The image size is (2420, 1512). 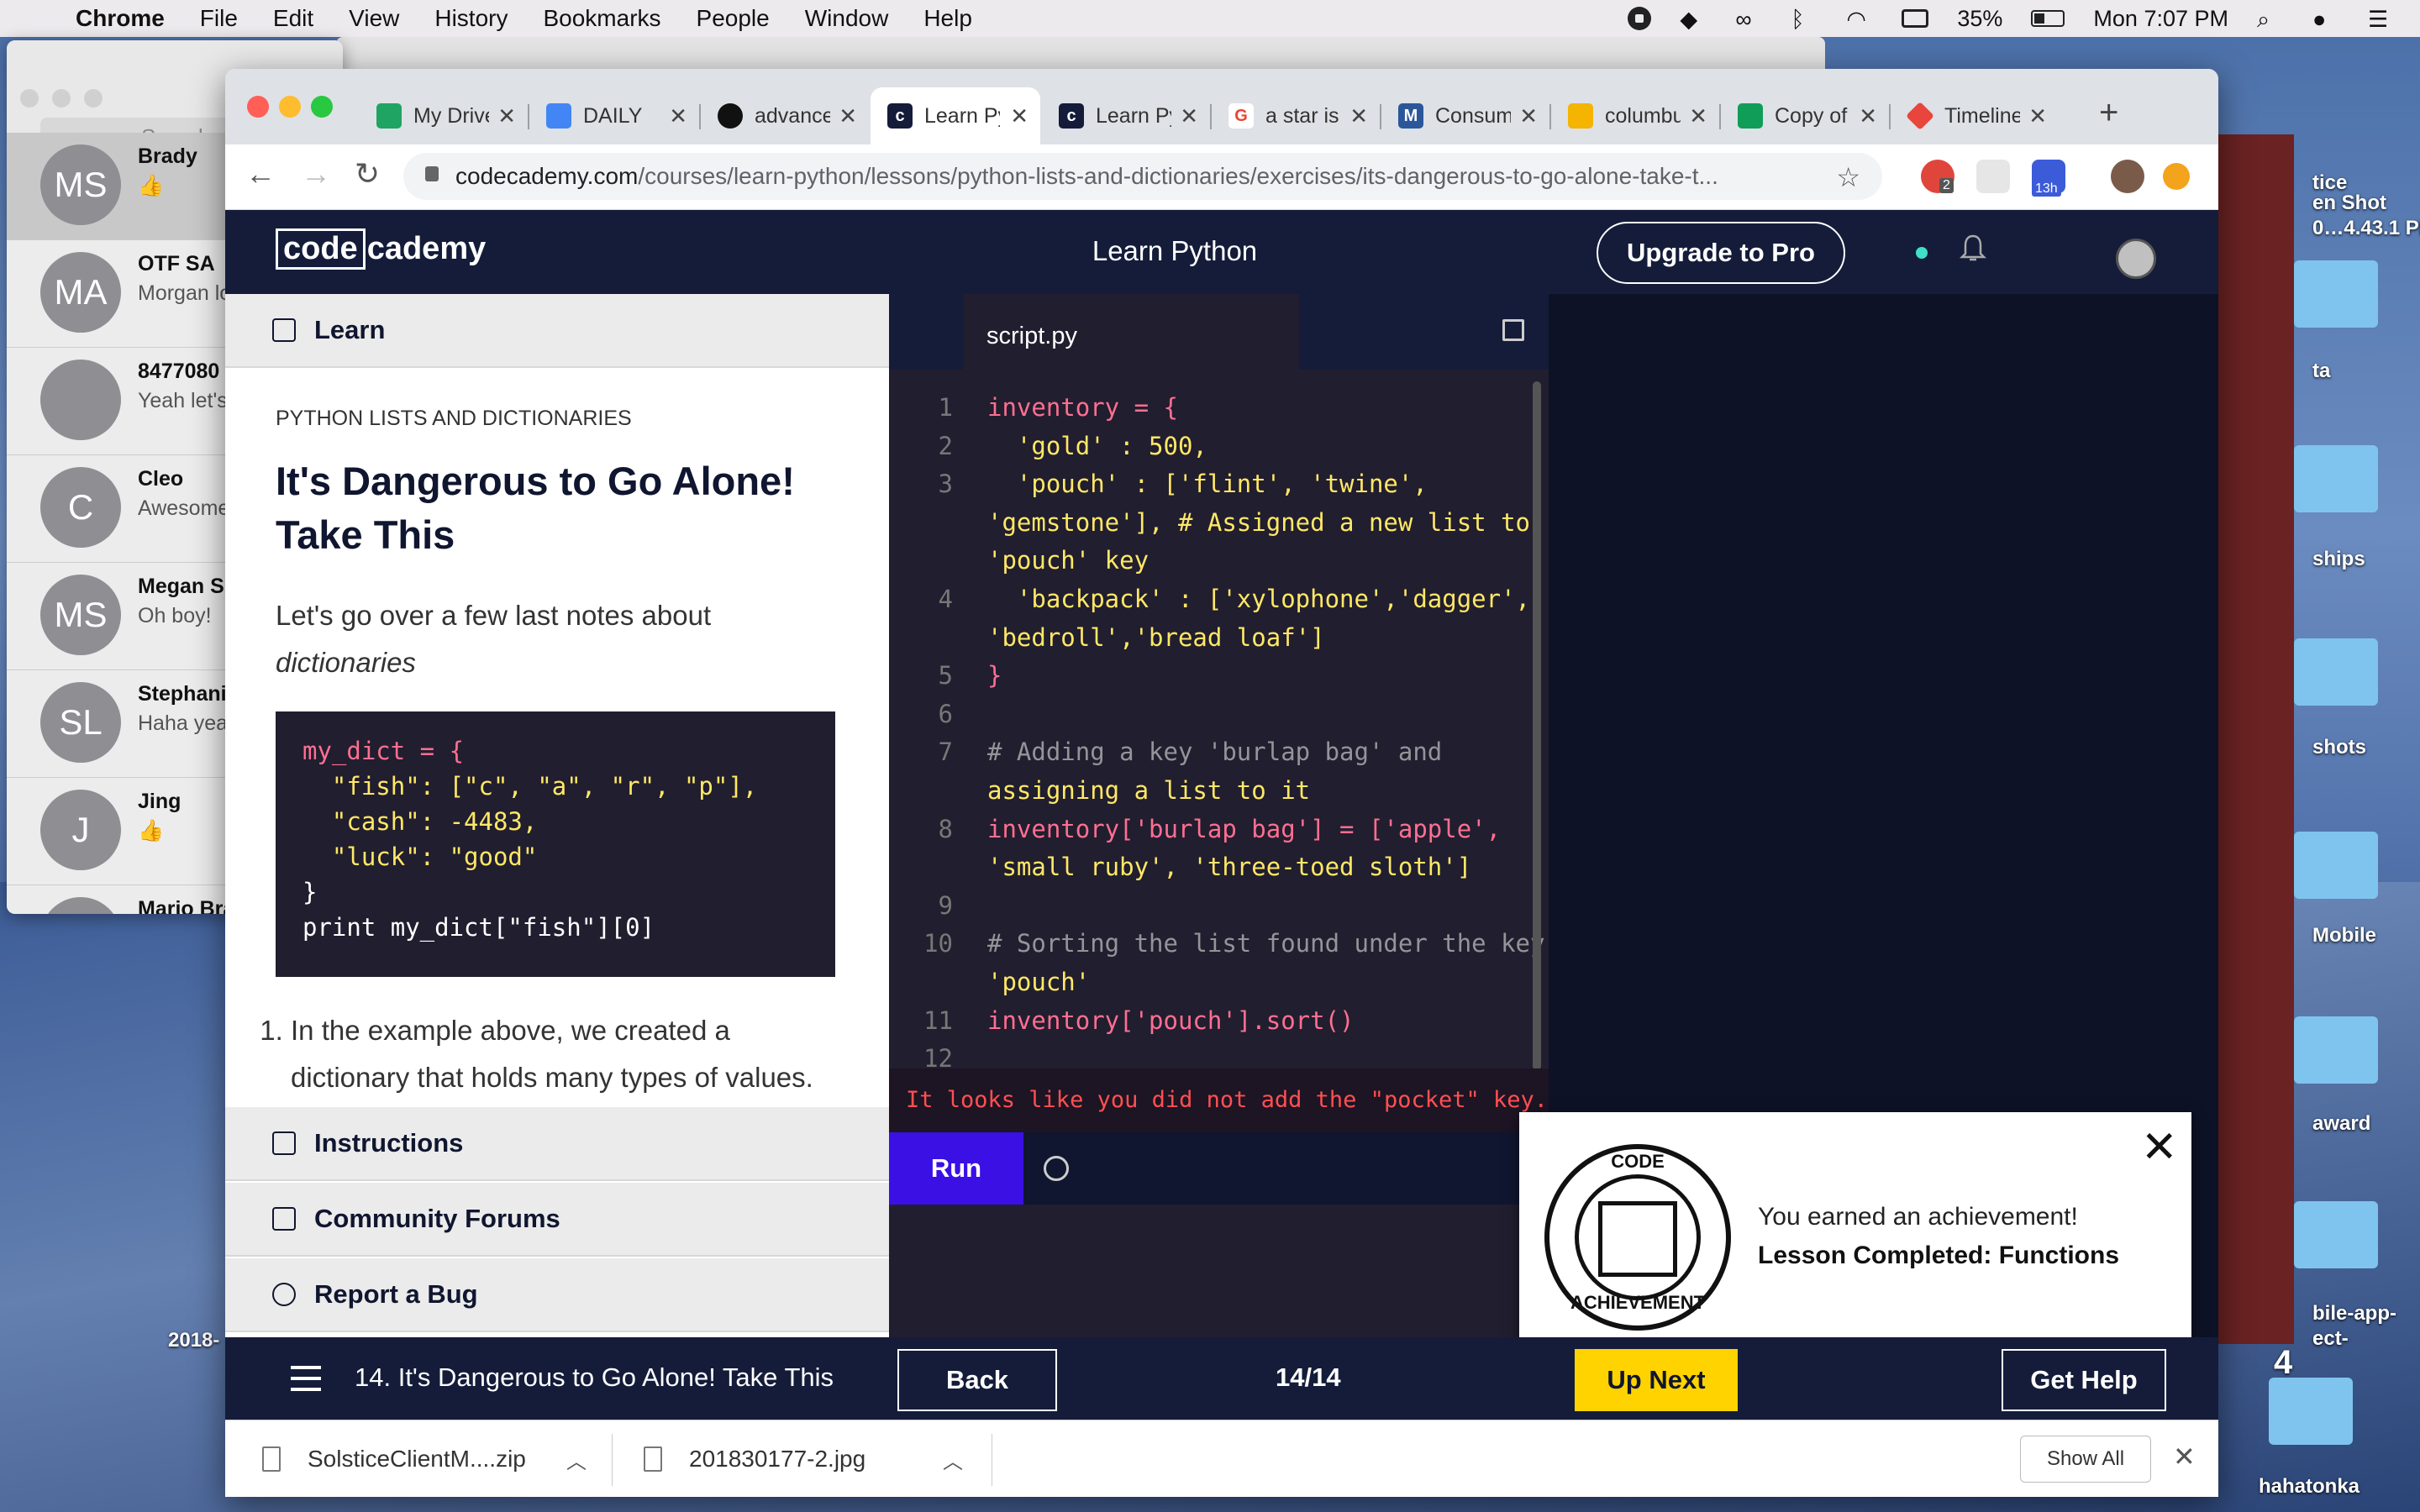 What do you see at coordinates (1126, 115) in the screenshot?
I see `tab-learn-python: c Learn Python ✕` at bounding box center [1126, 115].